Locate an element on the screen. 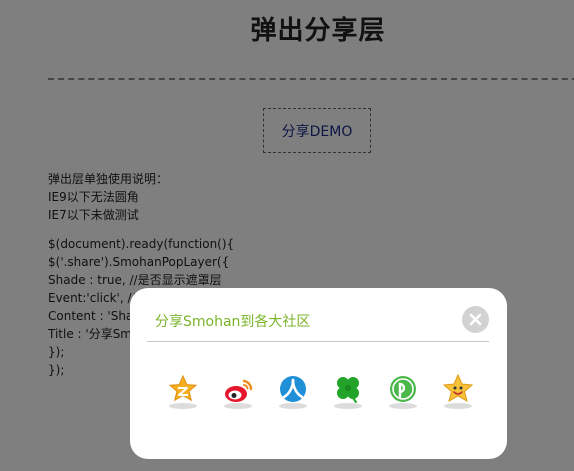 The height and width of the screenshot is (471, 574). share-renren-button is located at coordinates (293, 392).